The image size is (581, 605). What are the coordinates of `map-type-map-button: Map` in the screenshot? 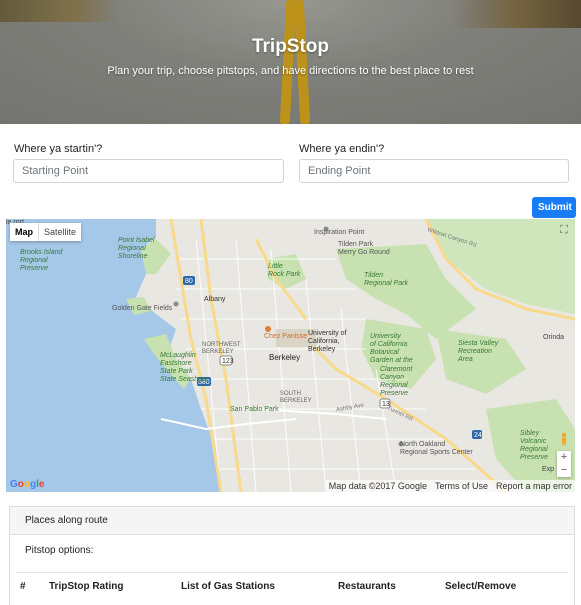 It's located at (24, 232).